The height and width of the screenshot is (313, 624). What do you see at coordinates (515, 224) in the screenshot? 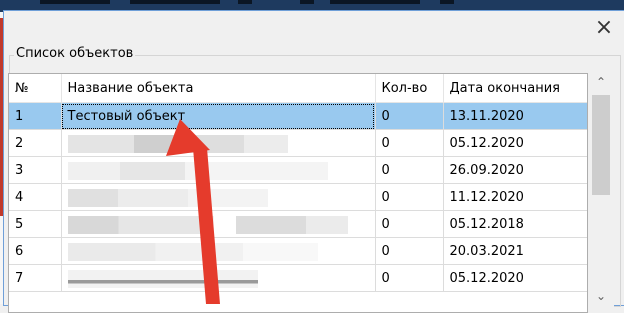
I see `row-end-date: 05.12.2018` at bounding box center [515, 224].